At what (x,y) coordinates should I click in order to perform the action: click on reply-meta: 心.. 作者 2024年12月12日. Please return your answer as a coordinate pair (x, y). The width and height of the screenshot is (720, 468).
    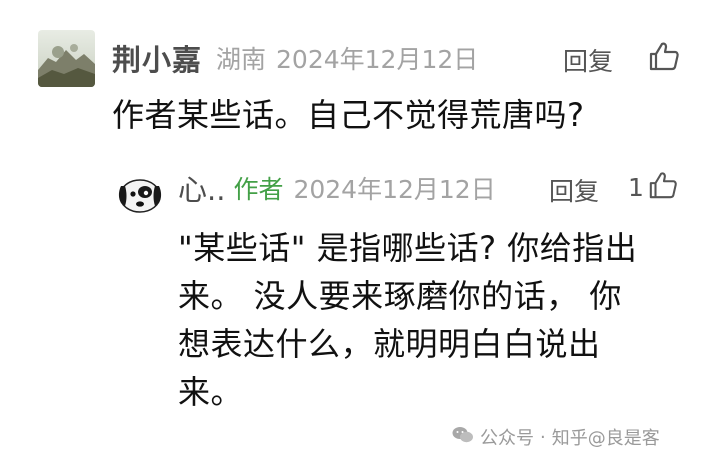
    Looking at the image, I should click on (337, 188).